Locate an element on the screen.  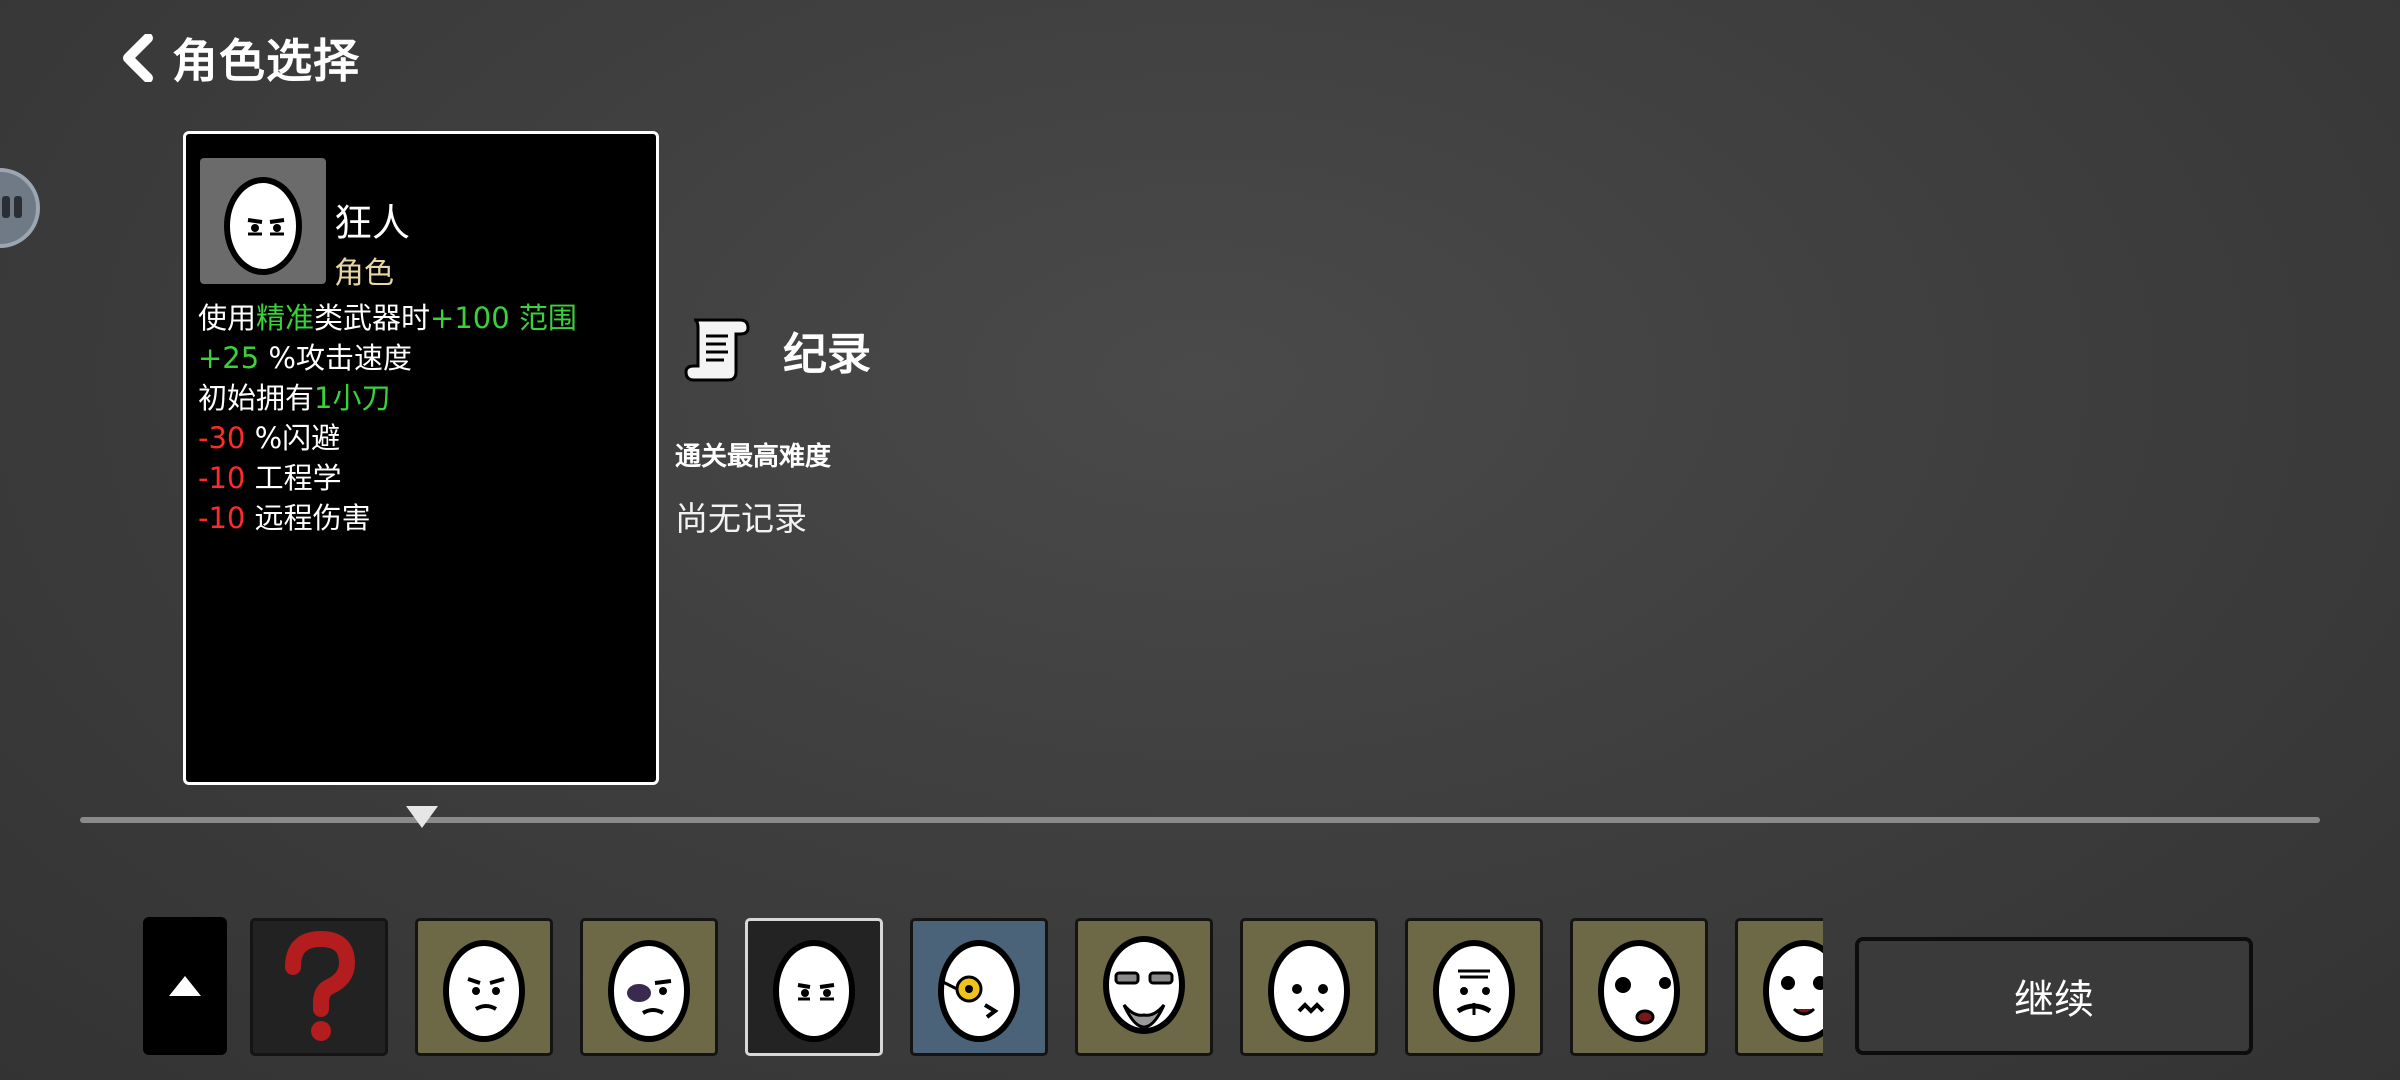
stat-line: +25 %攻击速度 is located at coordinates (387, 358).